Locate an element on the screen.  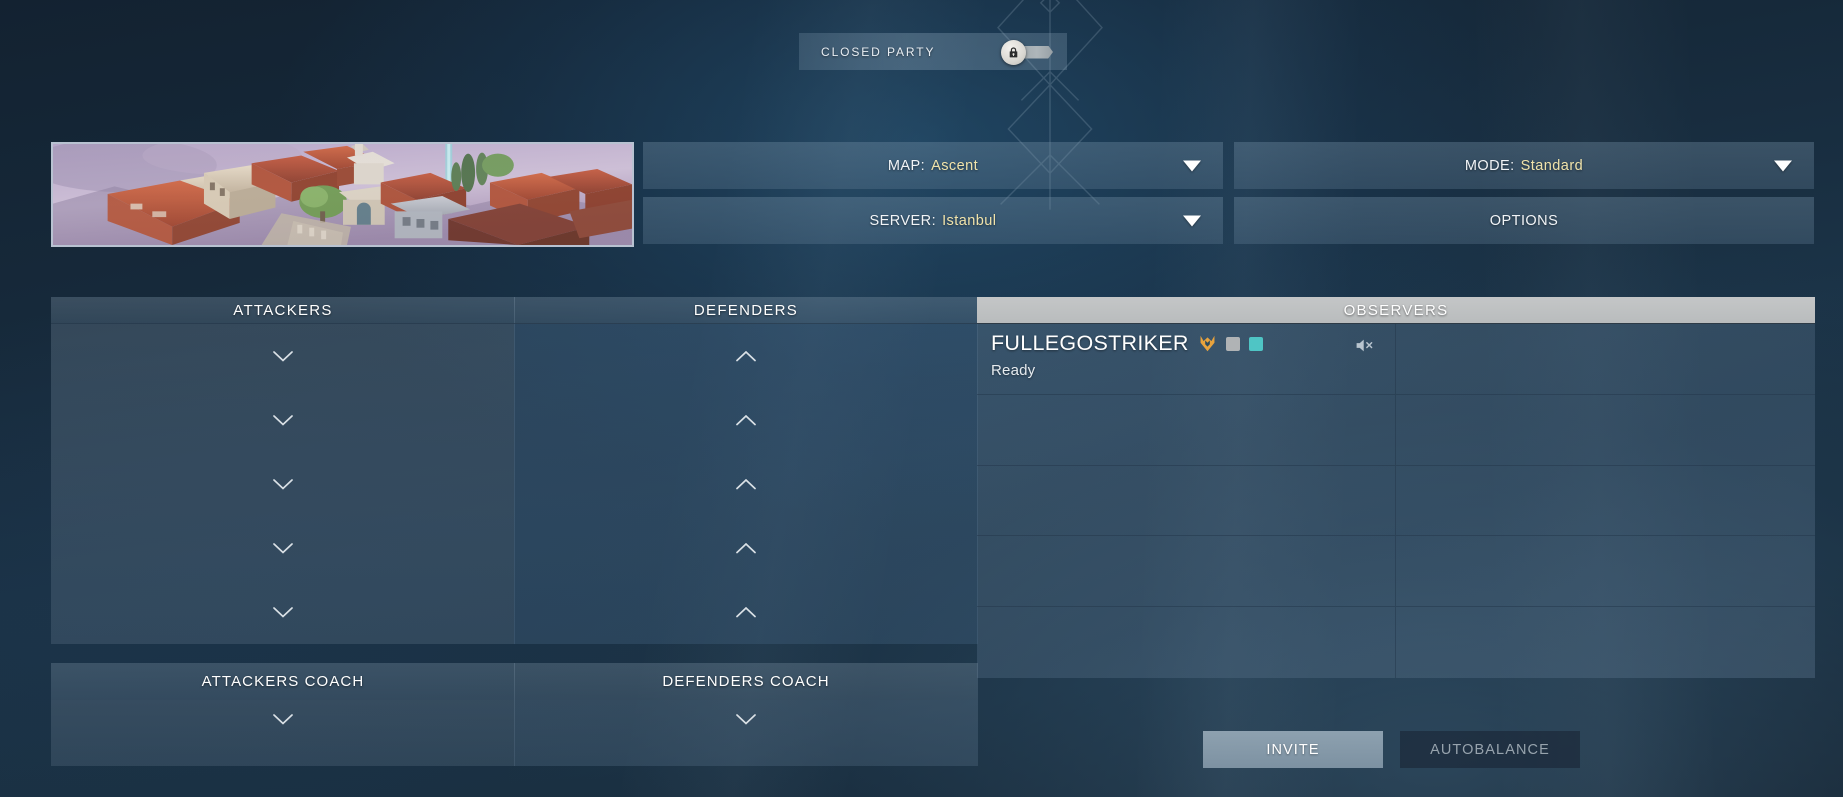
attackers-coach-slot is located at coordinates (283, 733).